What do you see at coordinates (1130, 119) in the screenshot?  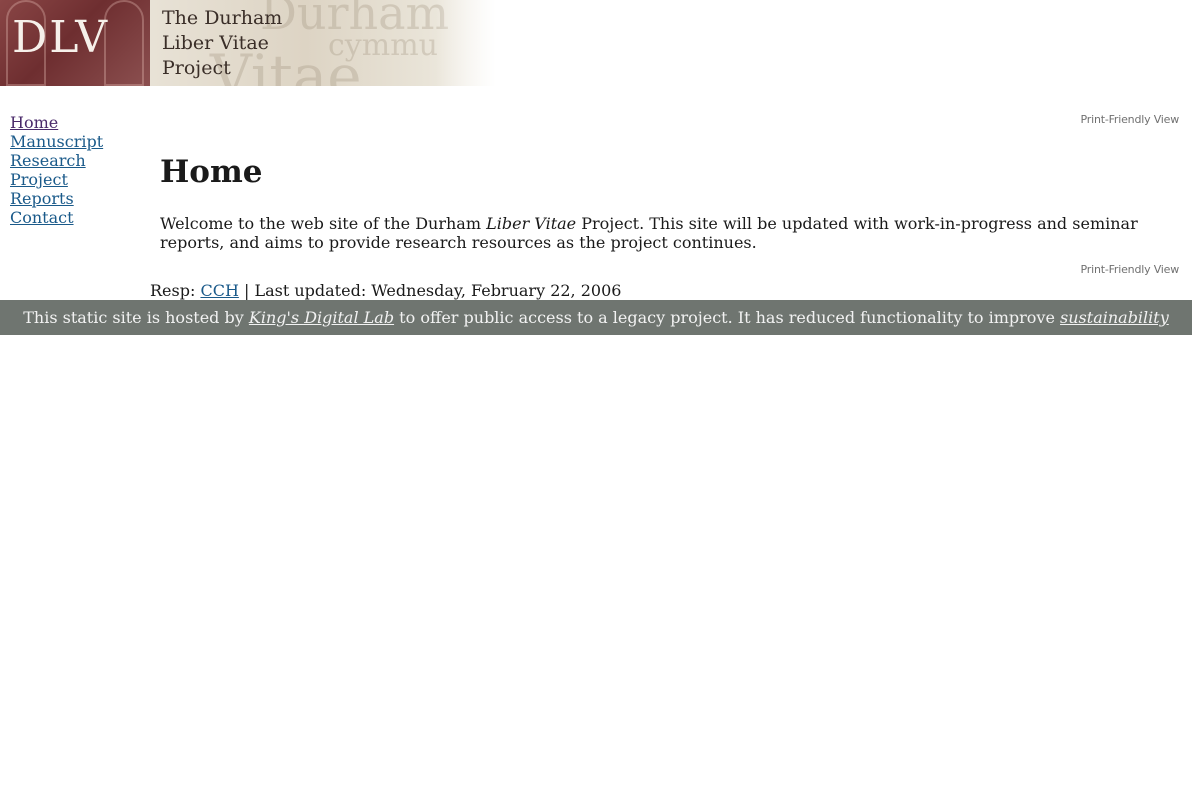 I see `print-friendly-link-top: Print-Friendly View` at bounding box center [1130, 119].